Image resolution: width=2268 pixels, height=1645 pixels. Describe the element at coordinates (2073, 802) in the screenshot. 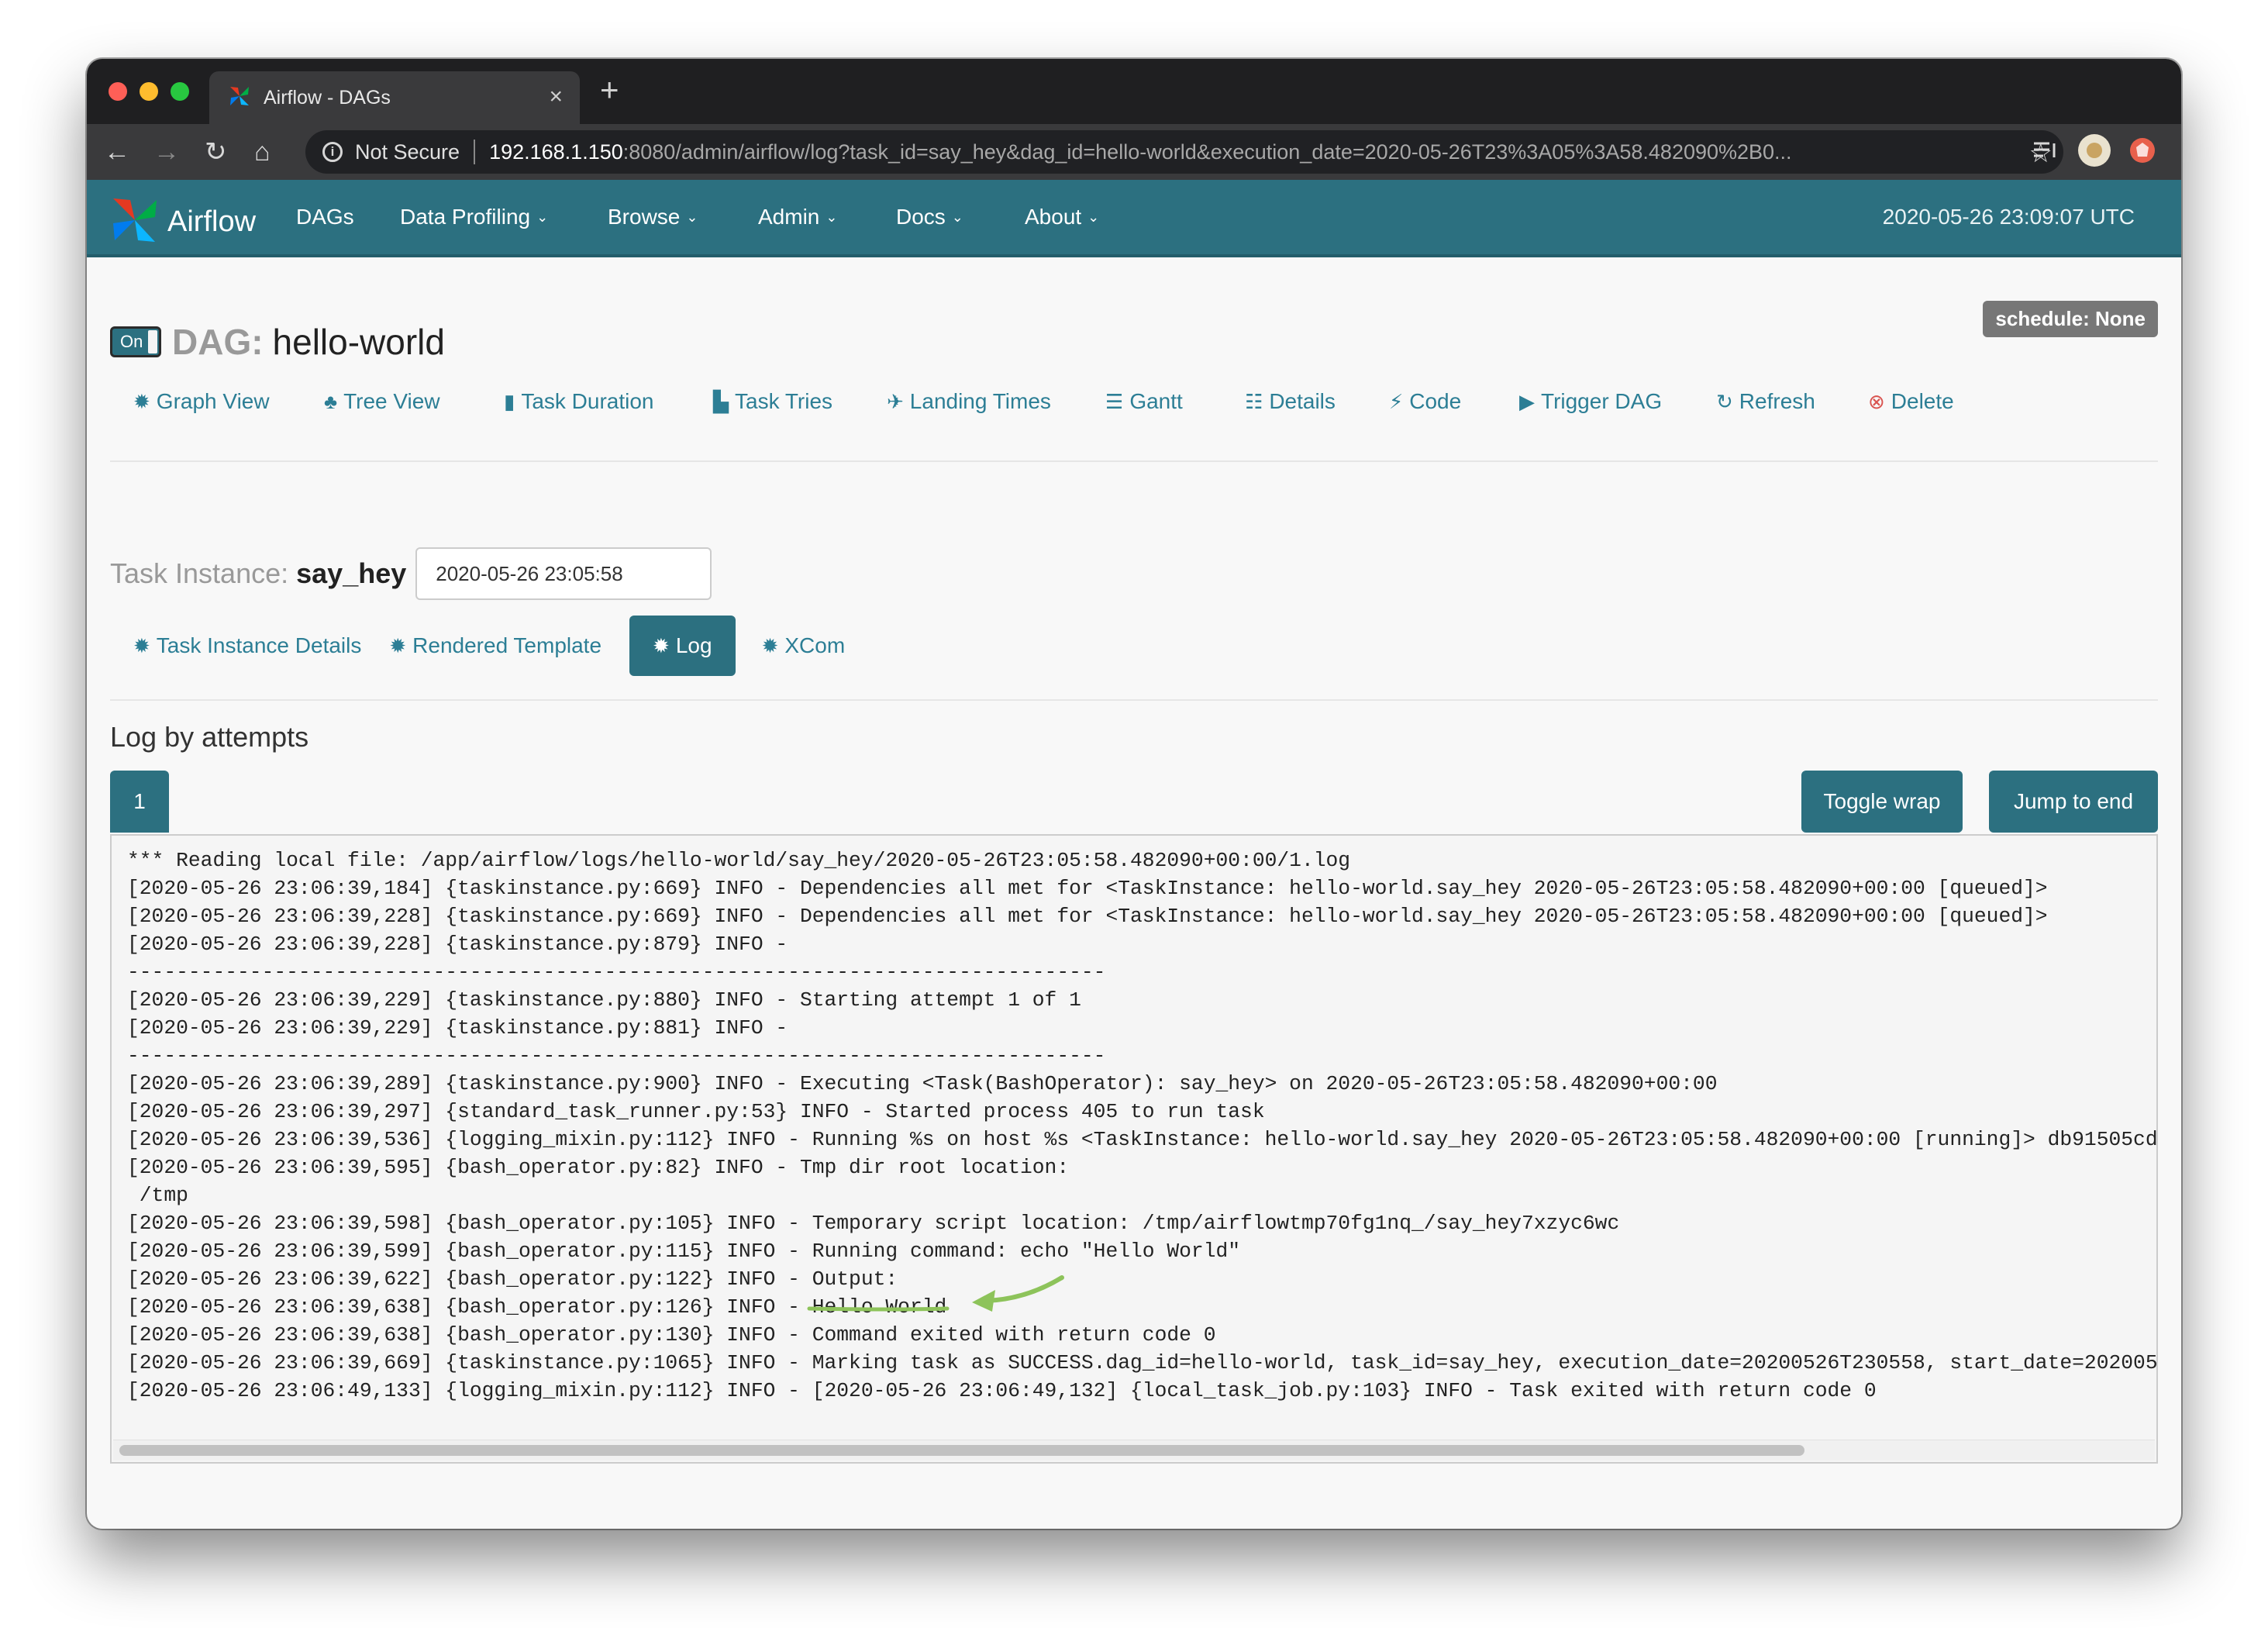

I see `jump-to-end-button: Jump to end` at that location.